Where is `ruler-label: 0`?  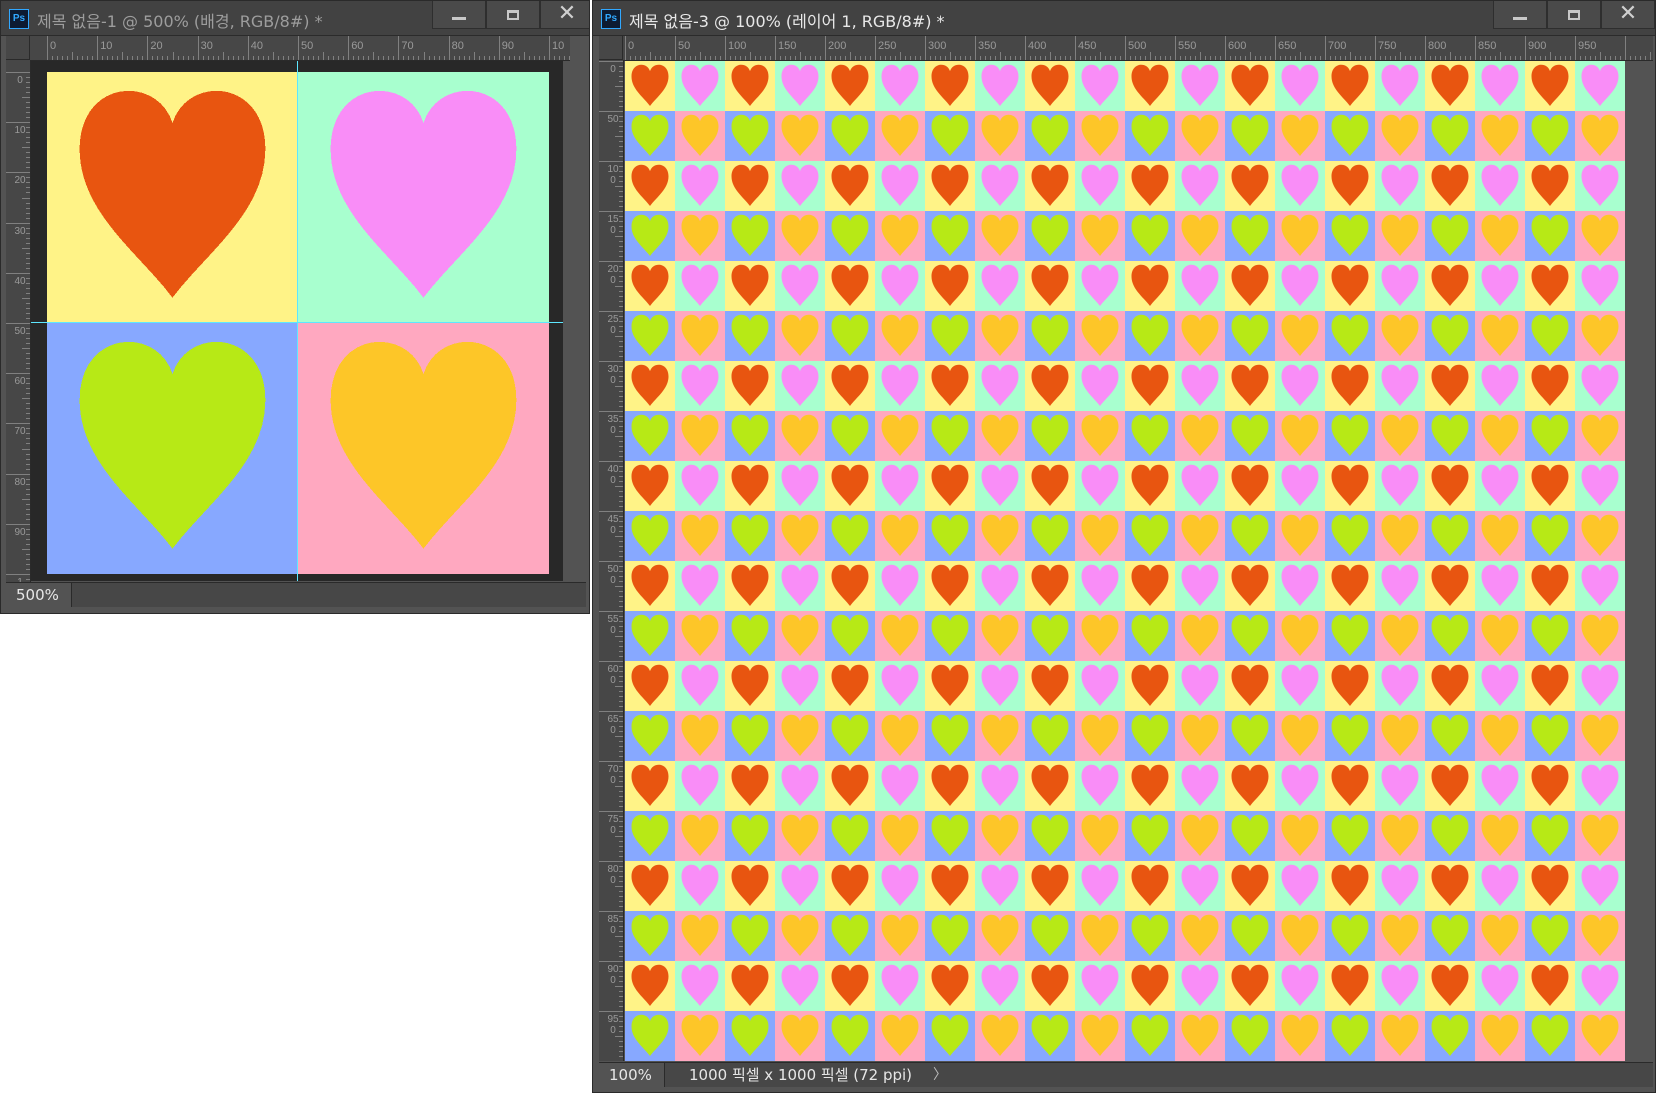
ruler-label: 0 is located at coordinates (631, 46).